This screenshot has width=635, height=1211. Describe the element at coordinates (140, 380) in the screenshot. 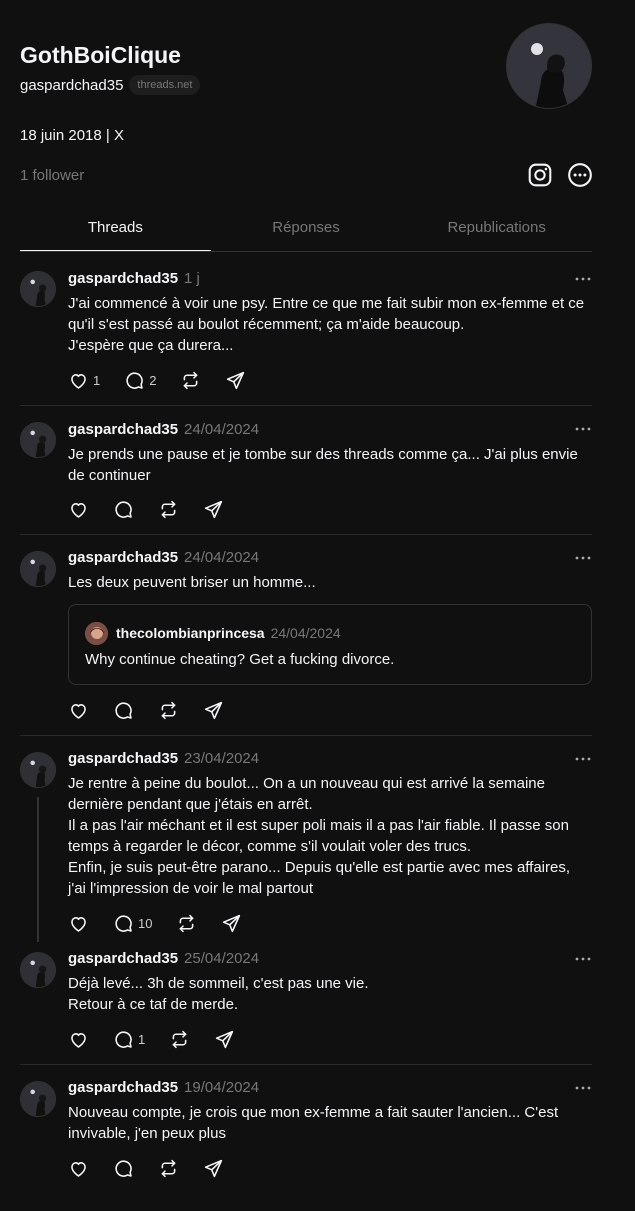

I see `reply-button: 2` at that location.